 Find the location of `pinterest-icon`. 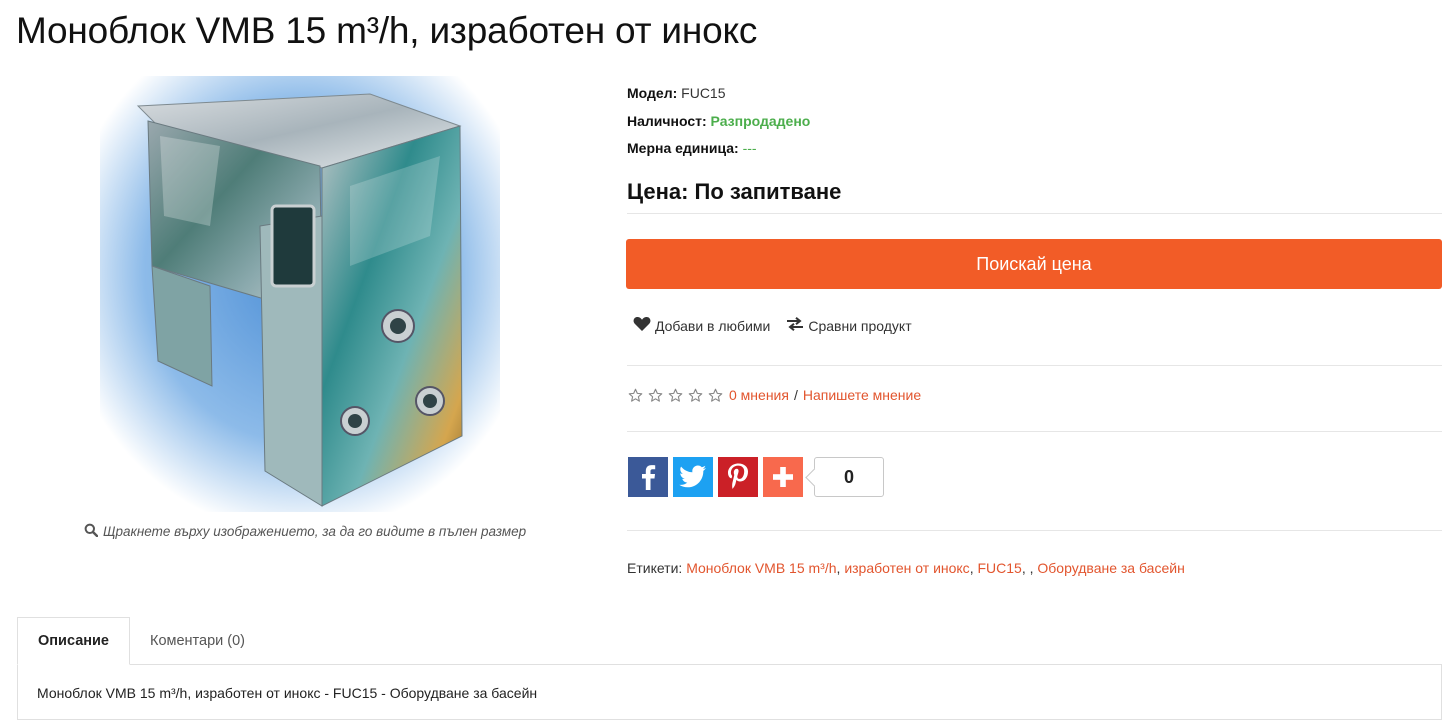

pinterest-icon is located at coordinates (738, 476).